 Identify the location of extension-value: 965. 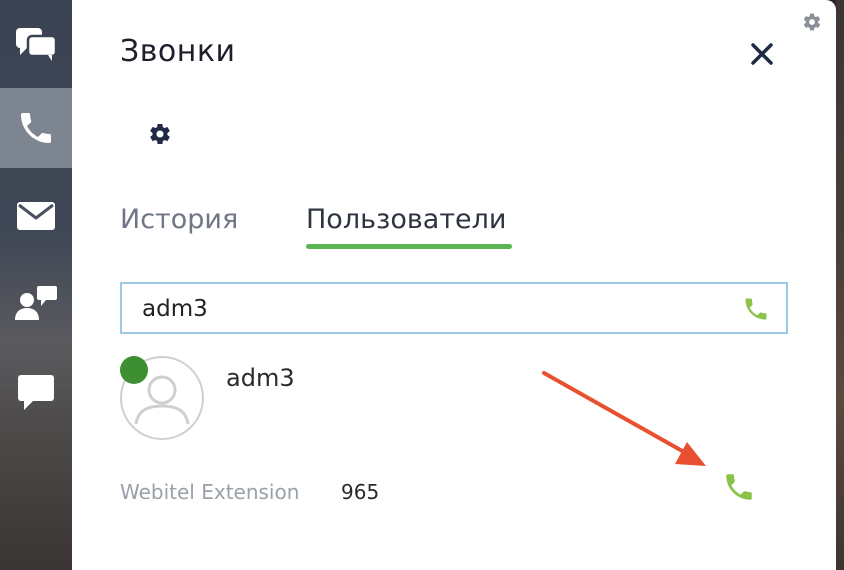
(360, 492).